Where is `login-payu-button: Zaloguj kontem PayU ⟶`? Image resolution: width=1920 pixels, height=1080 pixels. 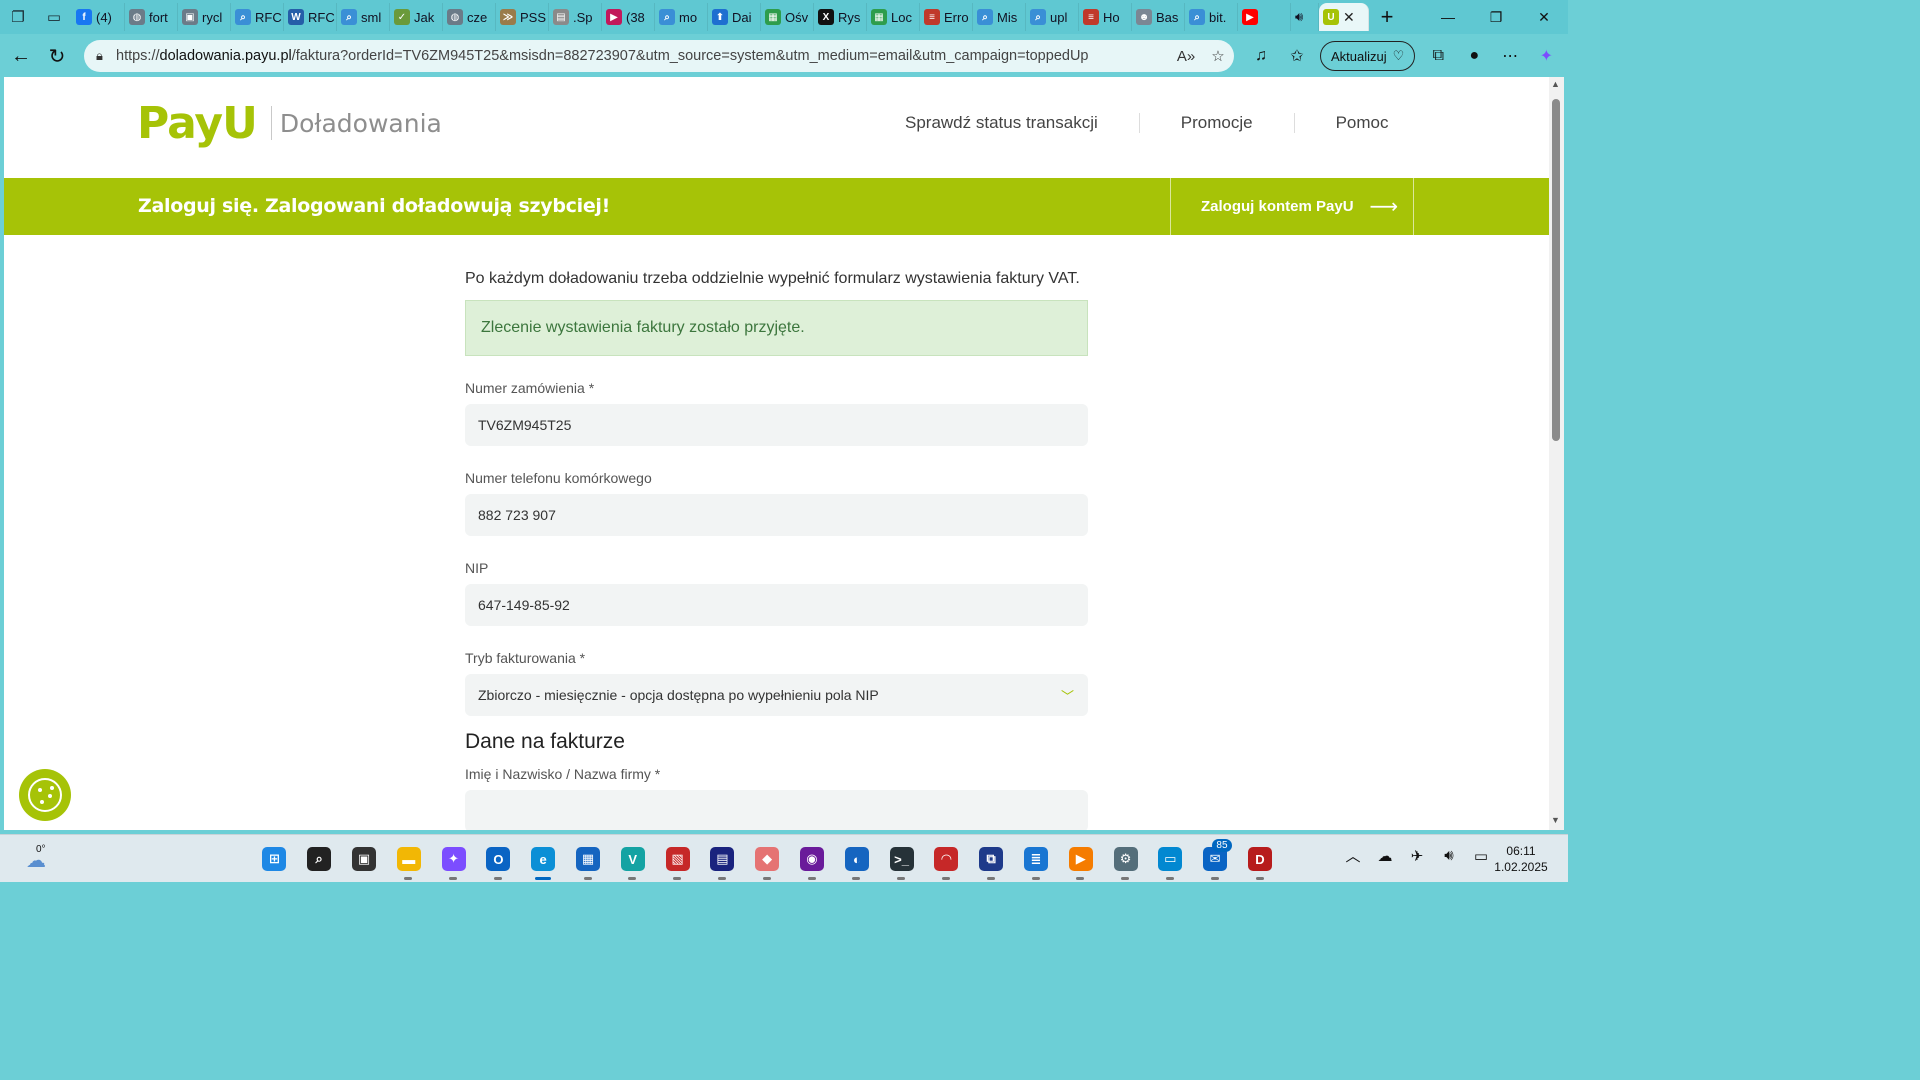
login-payu-button: Zaloguj kontem PayU ⟶ is located at coordinates (1292, 206).